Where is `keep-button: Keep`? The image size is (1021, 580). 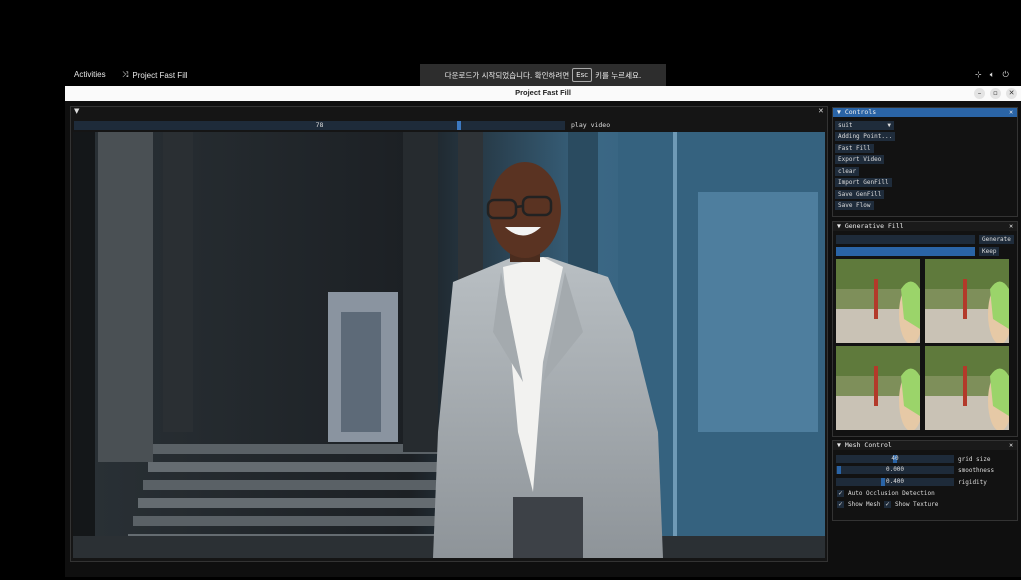
keep-button: Keep is located at coordinates (989, 251).